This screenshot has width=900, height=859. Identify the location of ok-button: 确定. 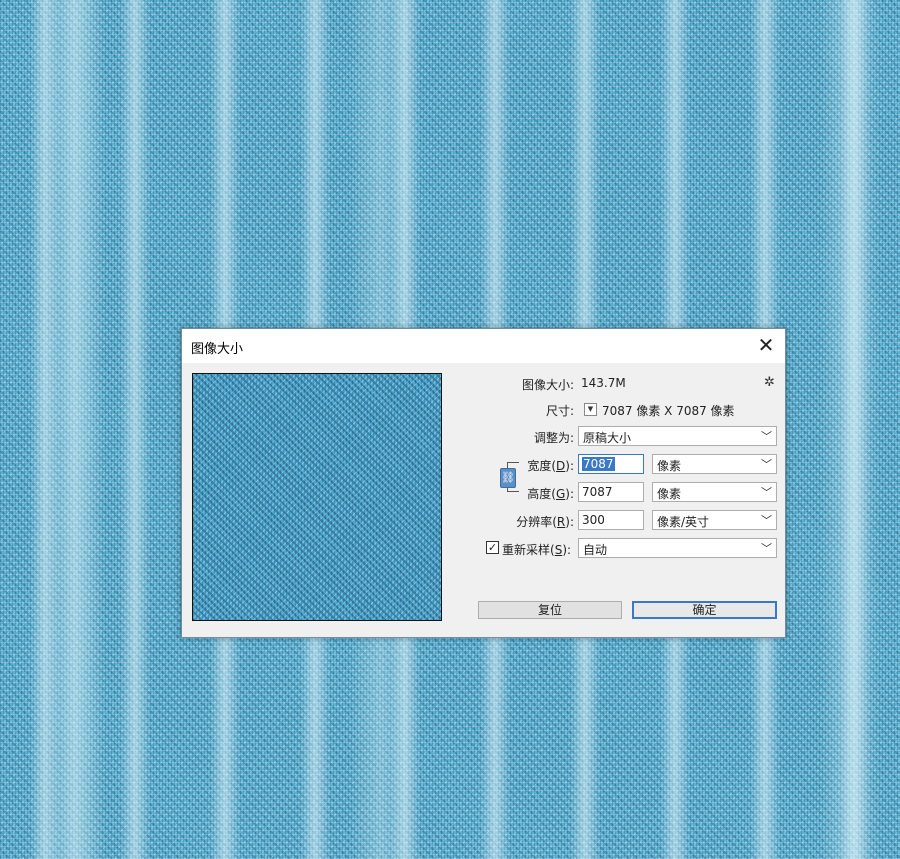
(704, 610).